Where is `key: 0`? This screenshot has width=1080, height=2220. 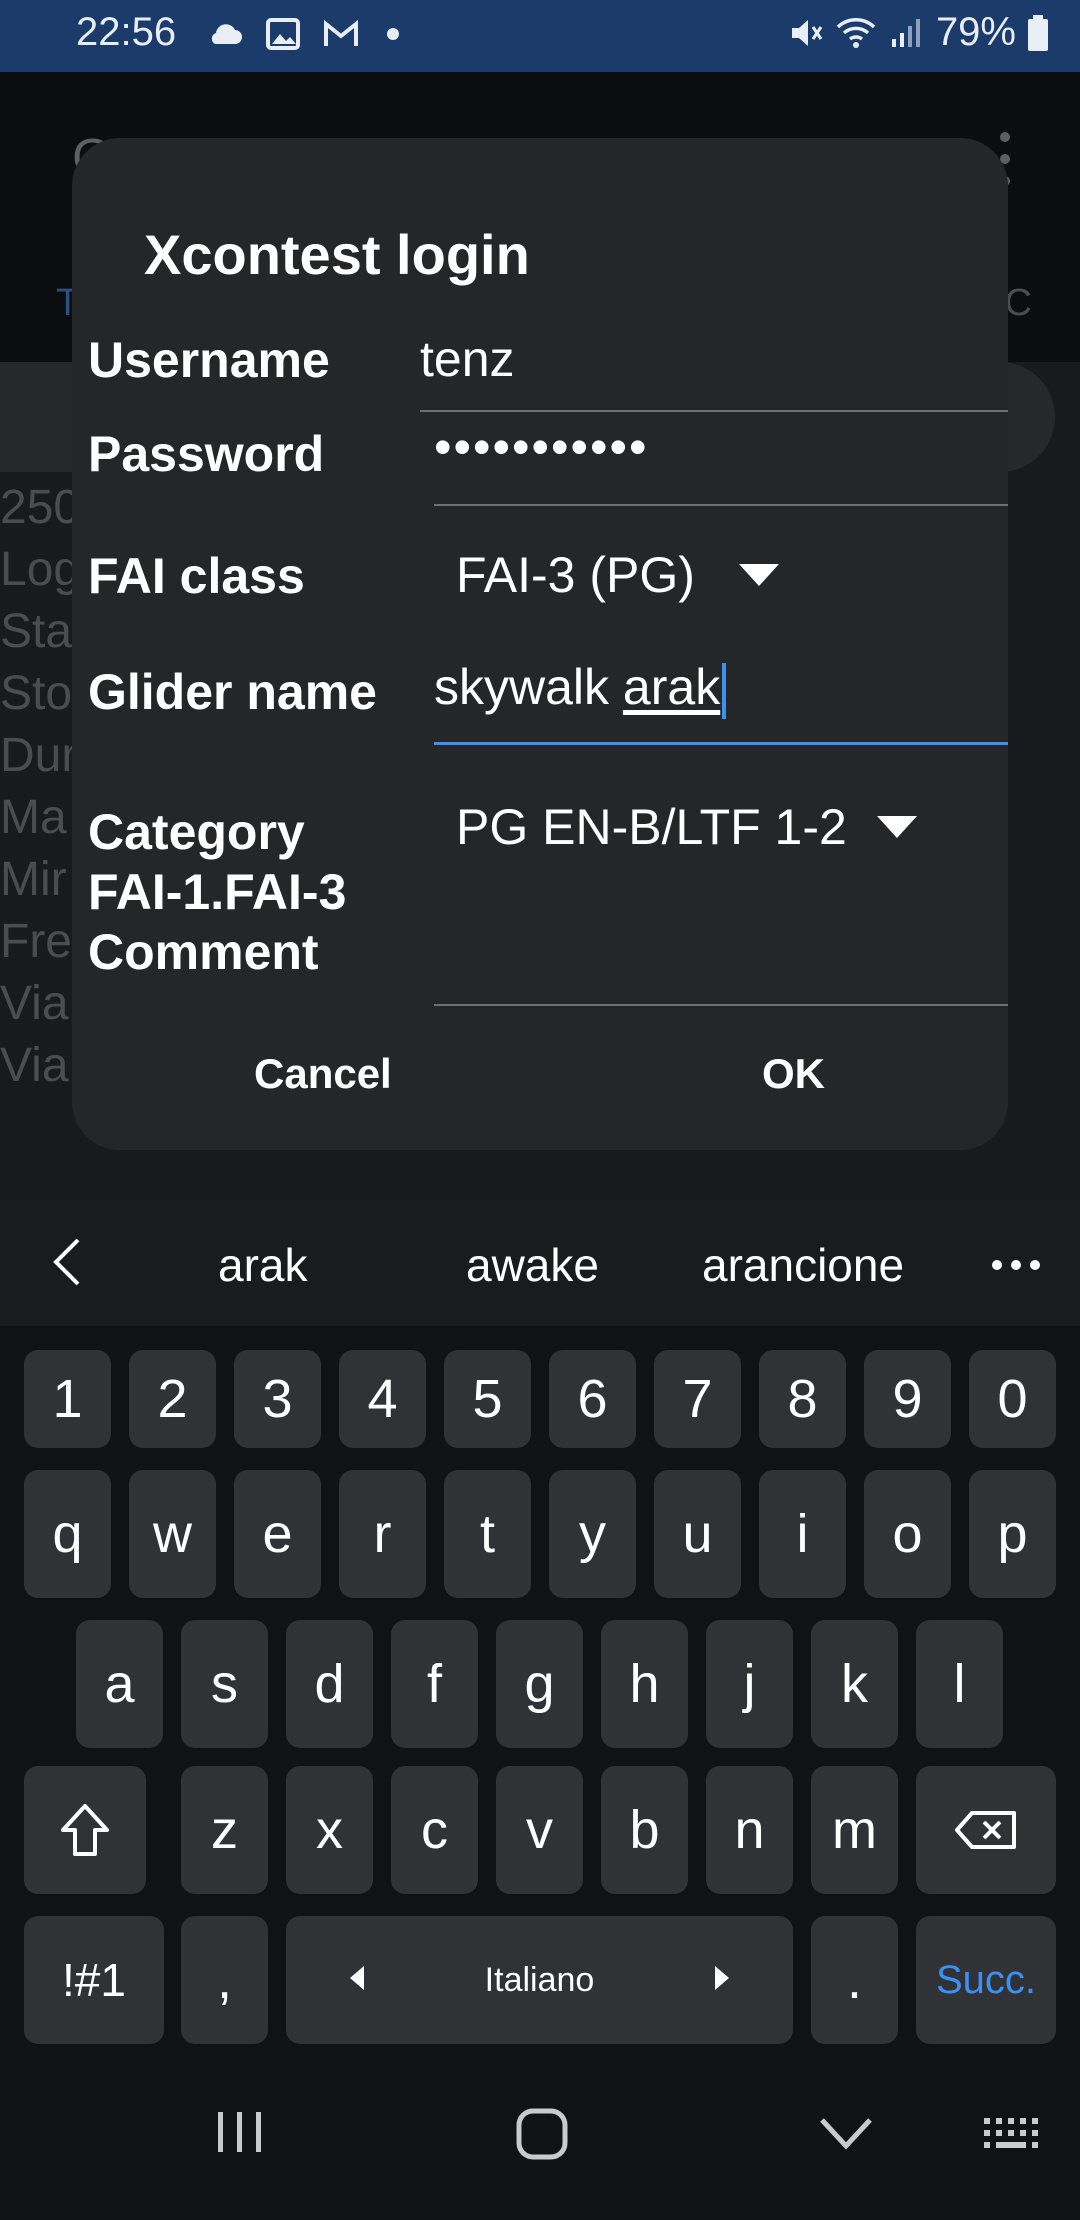
key: 0 is located at coordinates (1012, 1399).